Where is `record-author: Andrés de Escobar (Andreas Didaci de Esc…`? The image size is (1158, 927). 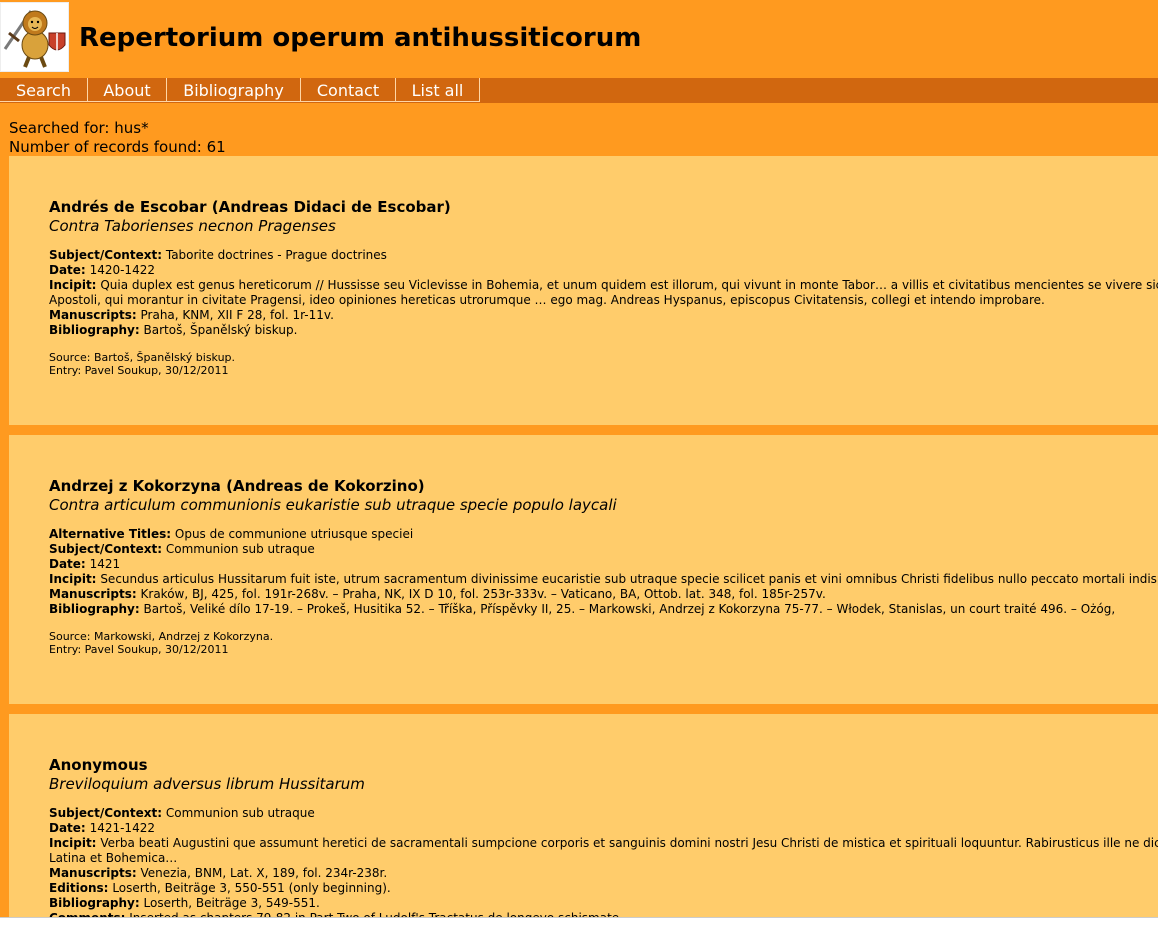 record-author: Andrés de Escobar (Andreas Didaci de Esc… is located at coordinates (603, 207).